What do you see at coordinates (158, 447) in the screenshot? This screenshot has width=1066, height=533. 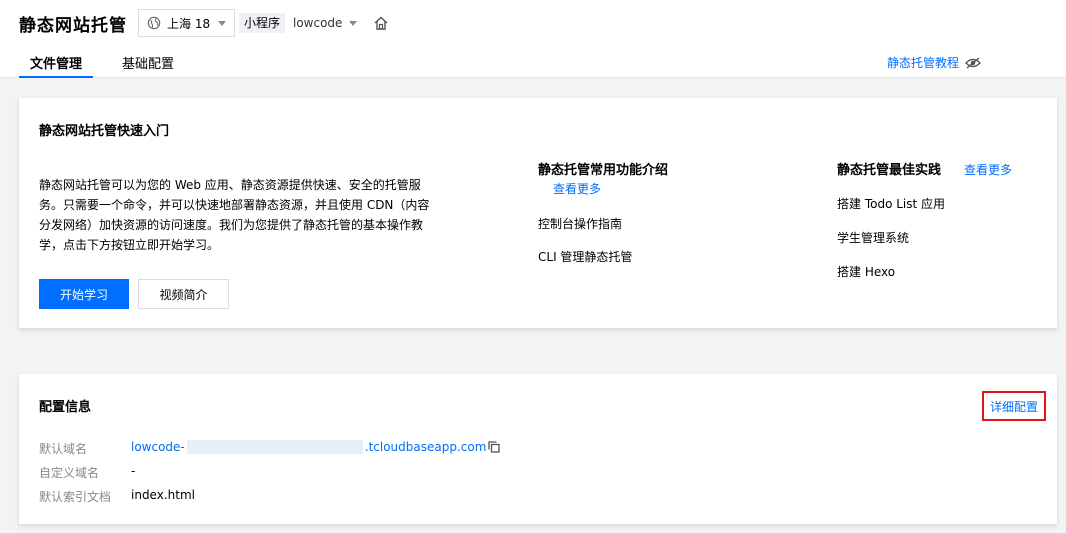 I see `default-domain-prefix: lowcode-` at bounding box center [158, 447].